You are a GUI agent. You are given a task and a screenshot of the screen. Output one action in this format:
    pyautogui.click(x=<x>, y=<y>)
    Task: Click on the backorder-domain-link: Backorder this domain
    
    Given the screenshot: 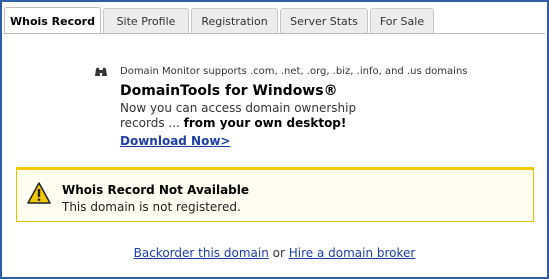 What is the action you would take?
    pyautogui.click(x=201, y=253)
    